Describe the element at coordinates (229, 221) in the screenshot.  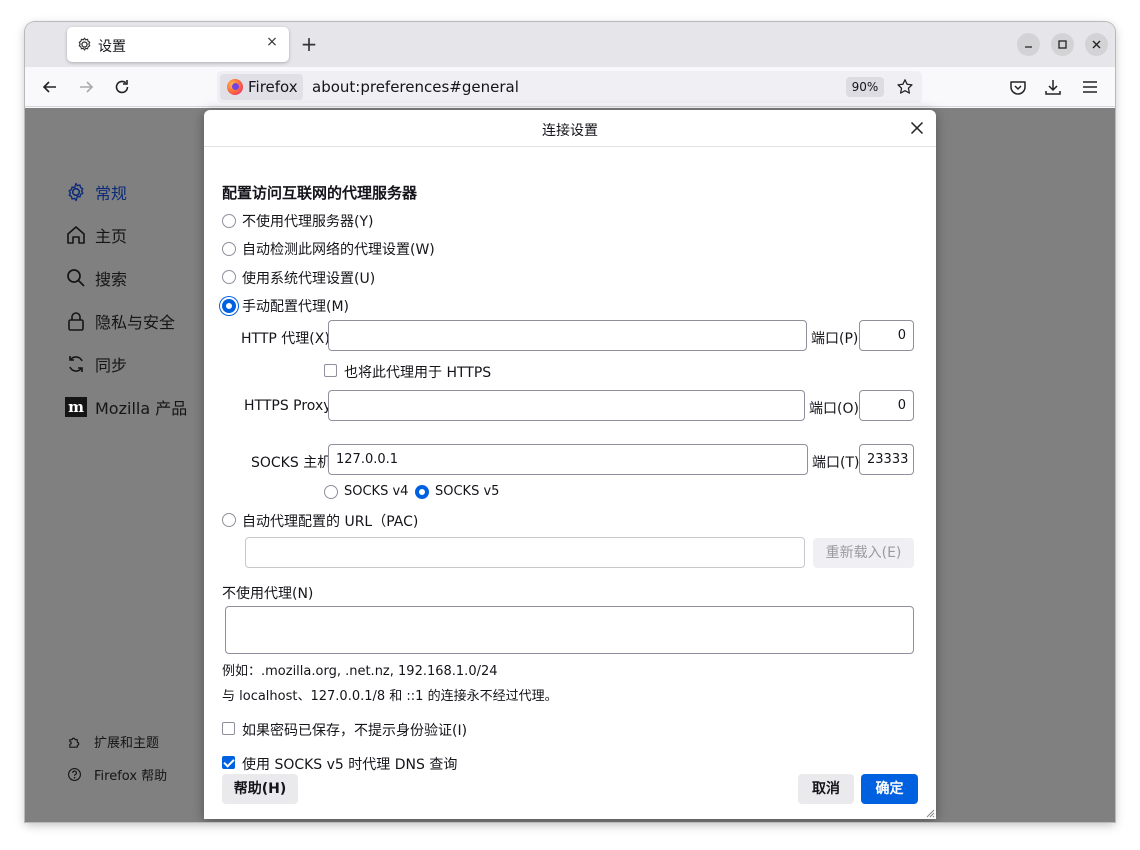
I see `no-proxy-radio` at that location.